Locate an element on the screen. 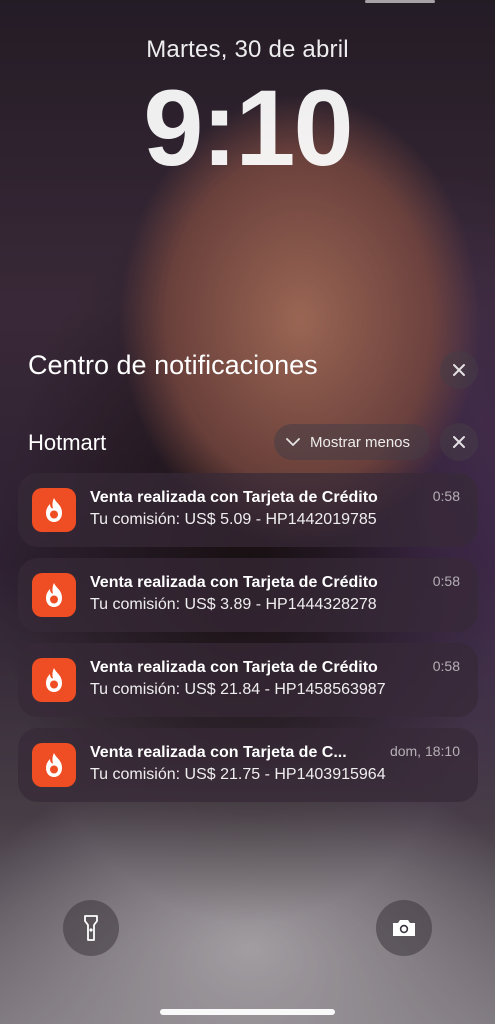  clear-group-button is located at coordinates (459, 442).